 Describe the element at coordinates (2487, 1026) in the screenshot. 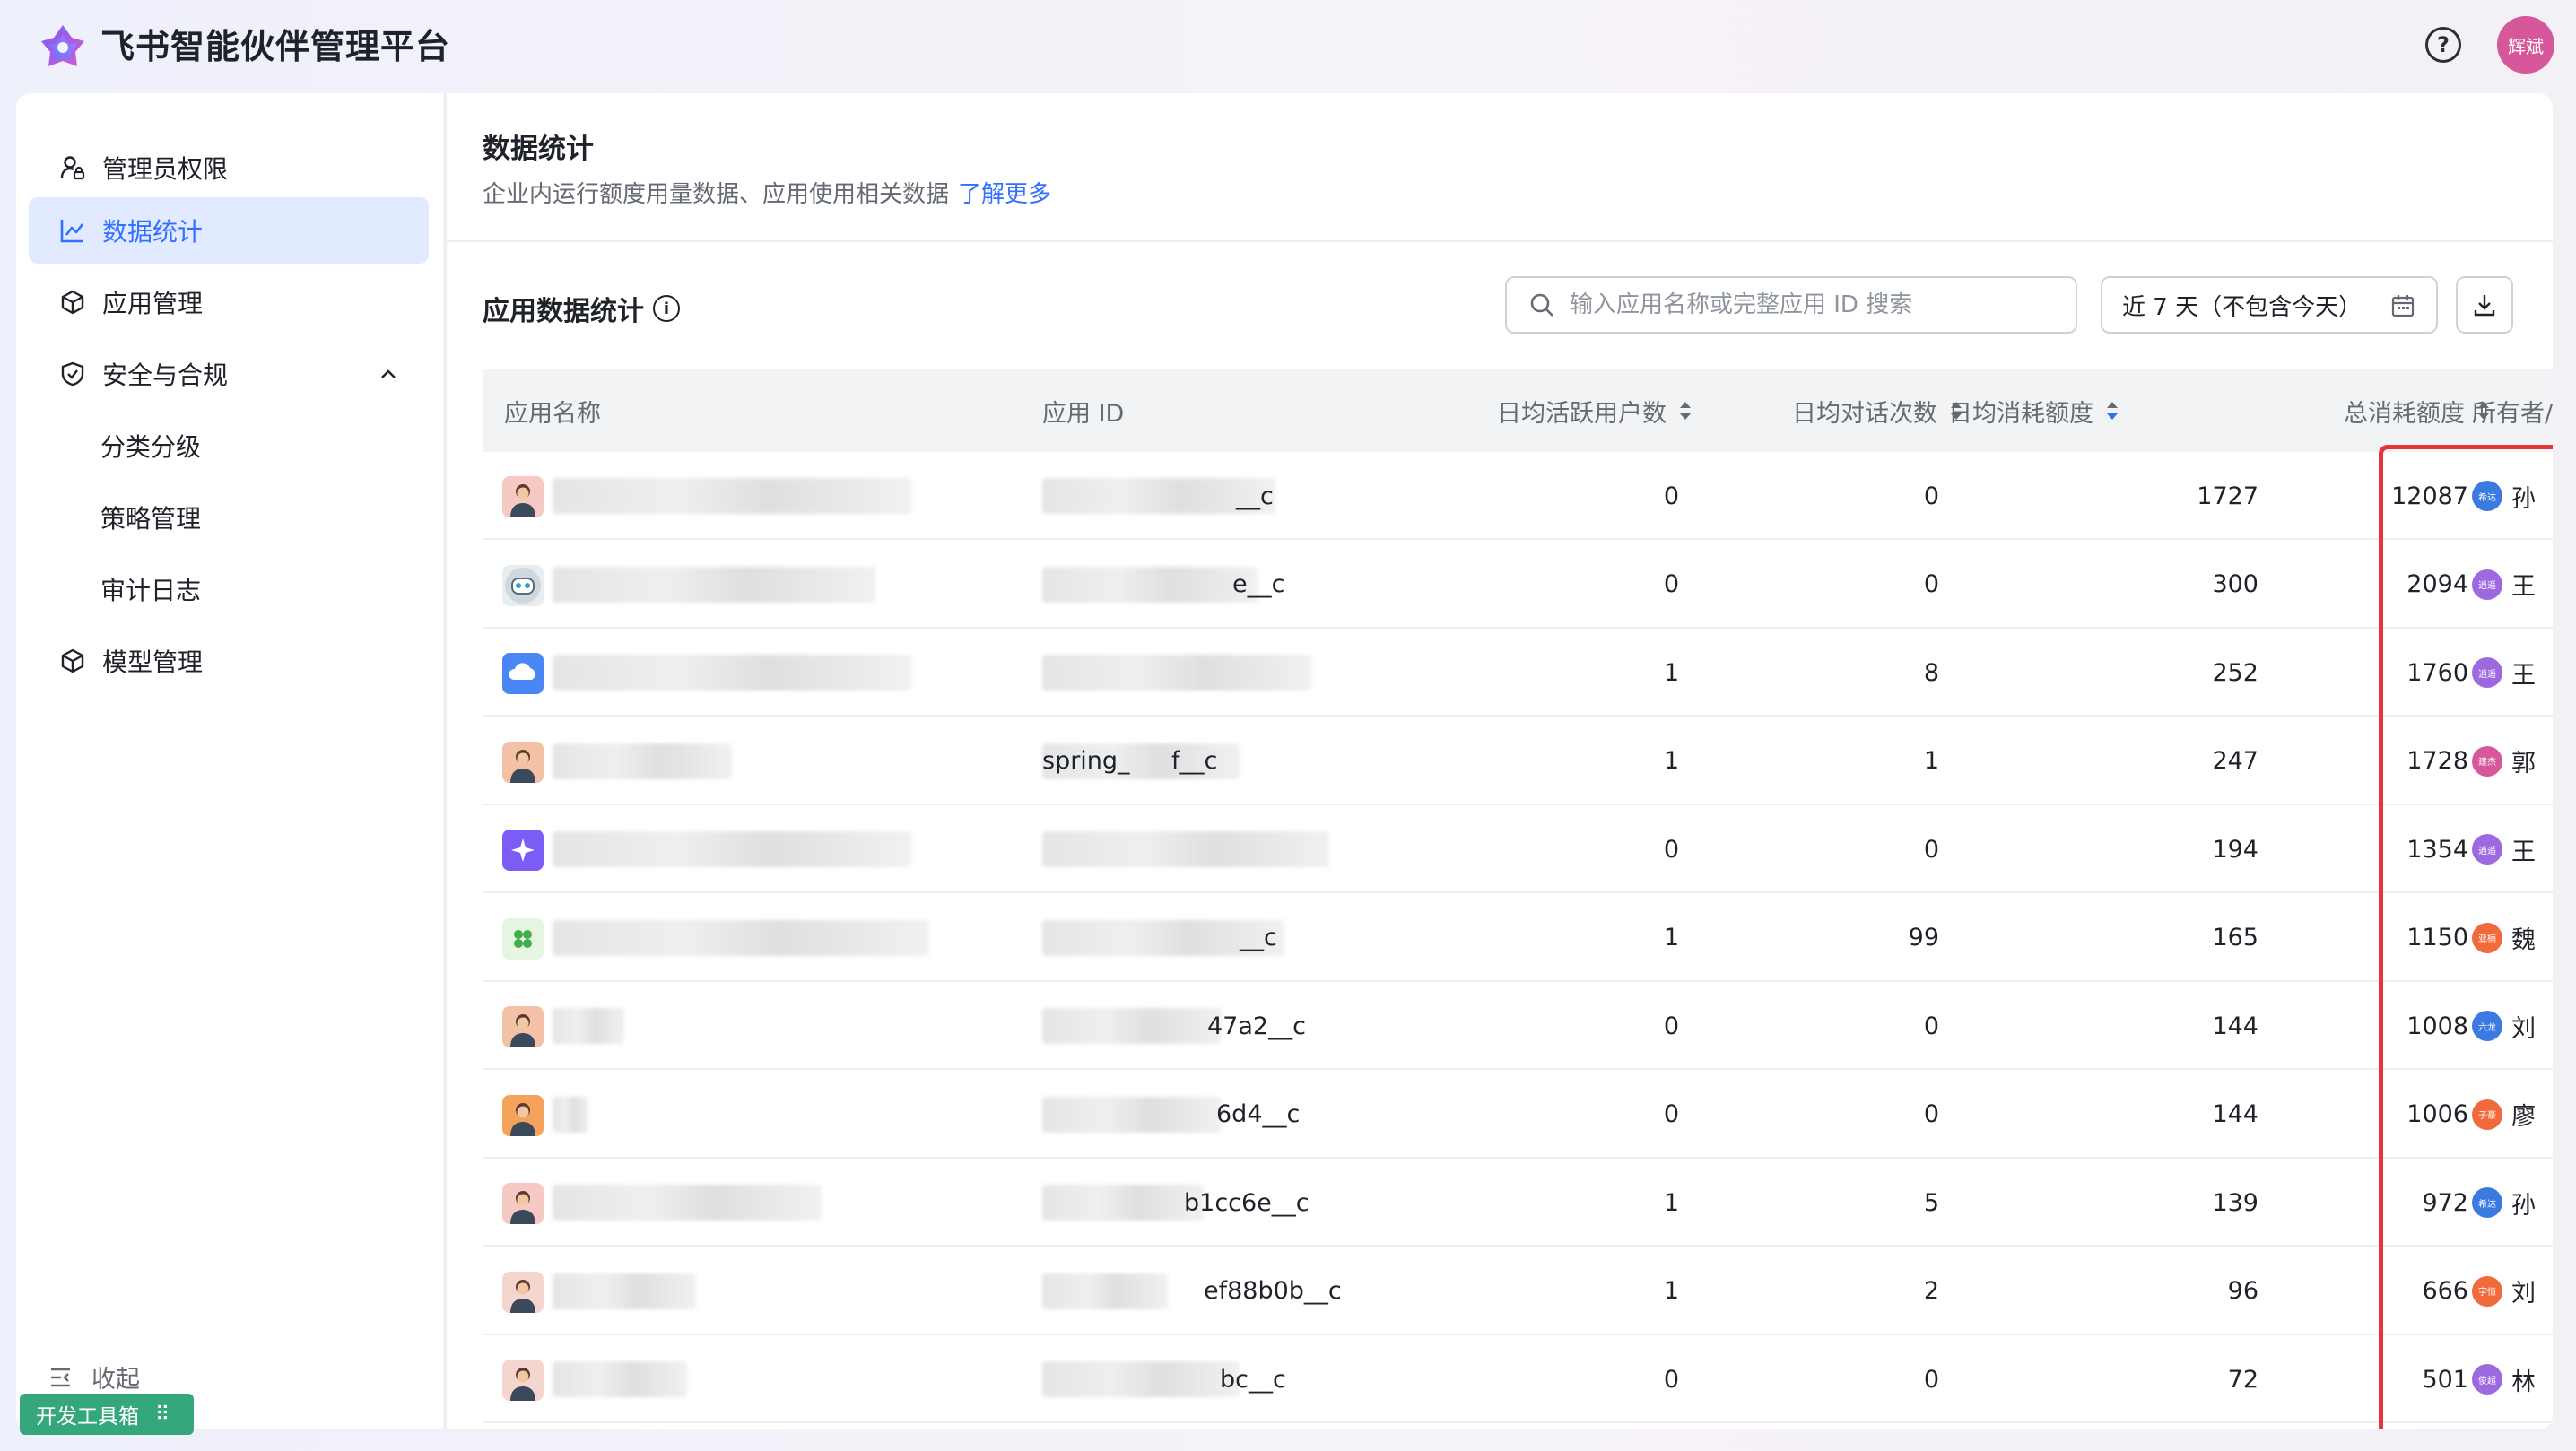

I see `owner-avatar: 六龙` at that location.